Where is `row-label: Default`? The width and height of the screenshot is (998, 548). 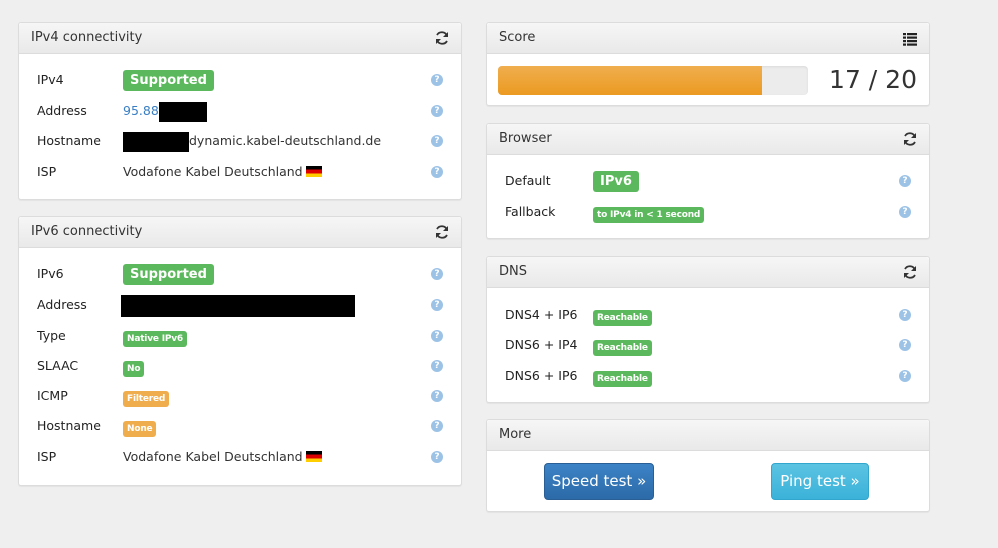
row-label: Default is located at coordinates (528, 180).